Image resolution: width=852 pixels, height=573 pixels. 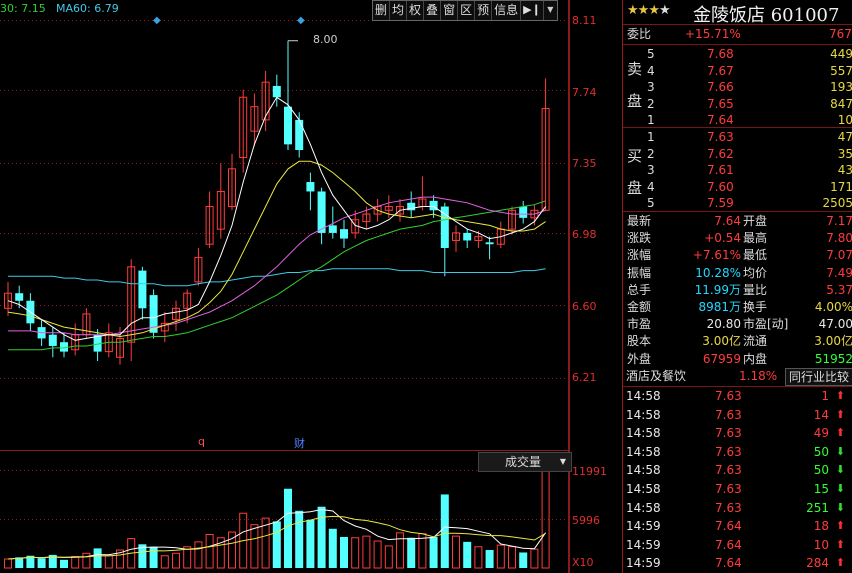 I want to click on q-marker: q, so click(x=201, y=441).